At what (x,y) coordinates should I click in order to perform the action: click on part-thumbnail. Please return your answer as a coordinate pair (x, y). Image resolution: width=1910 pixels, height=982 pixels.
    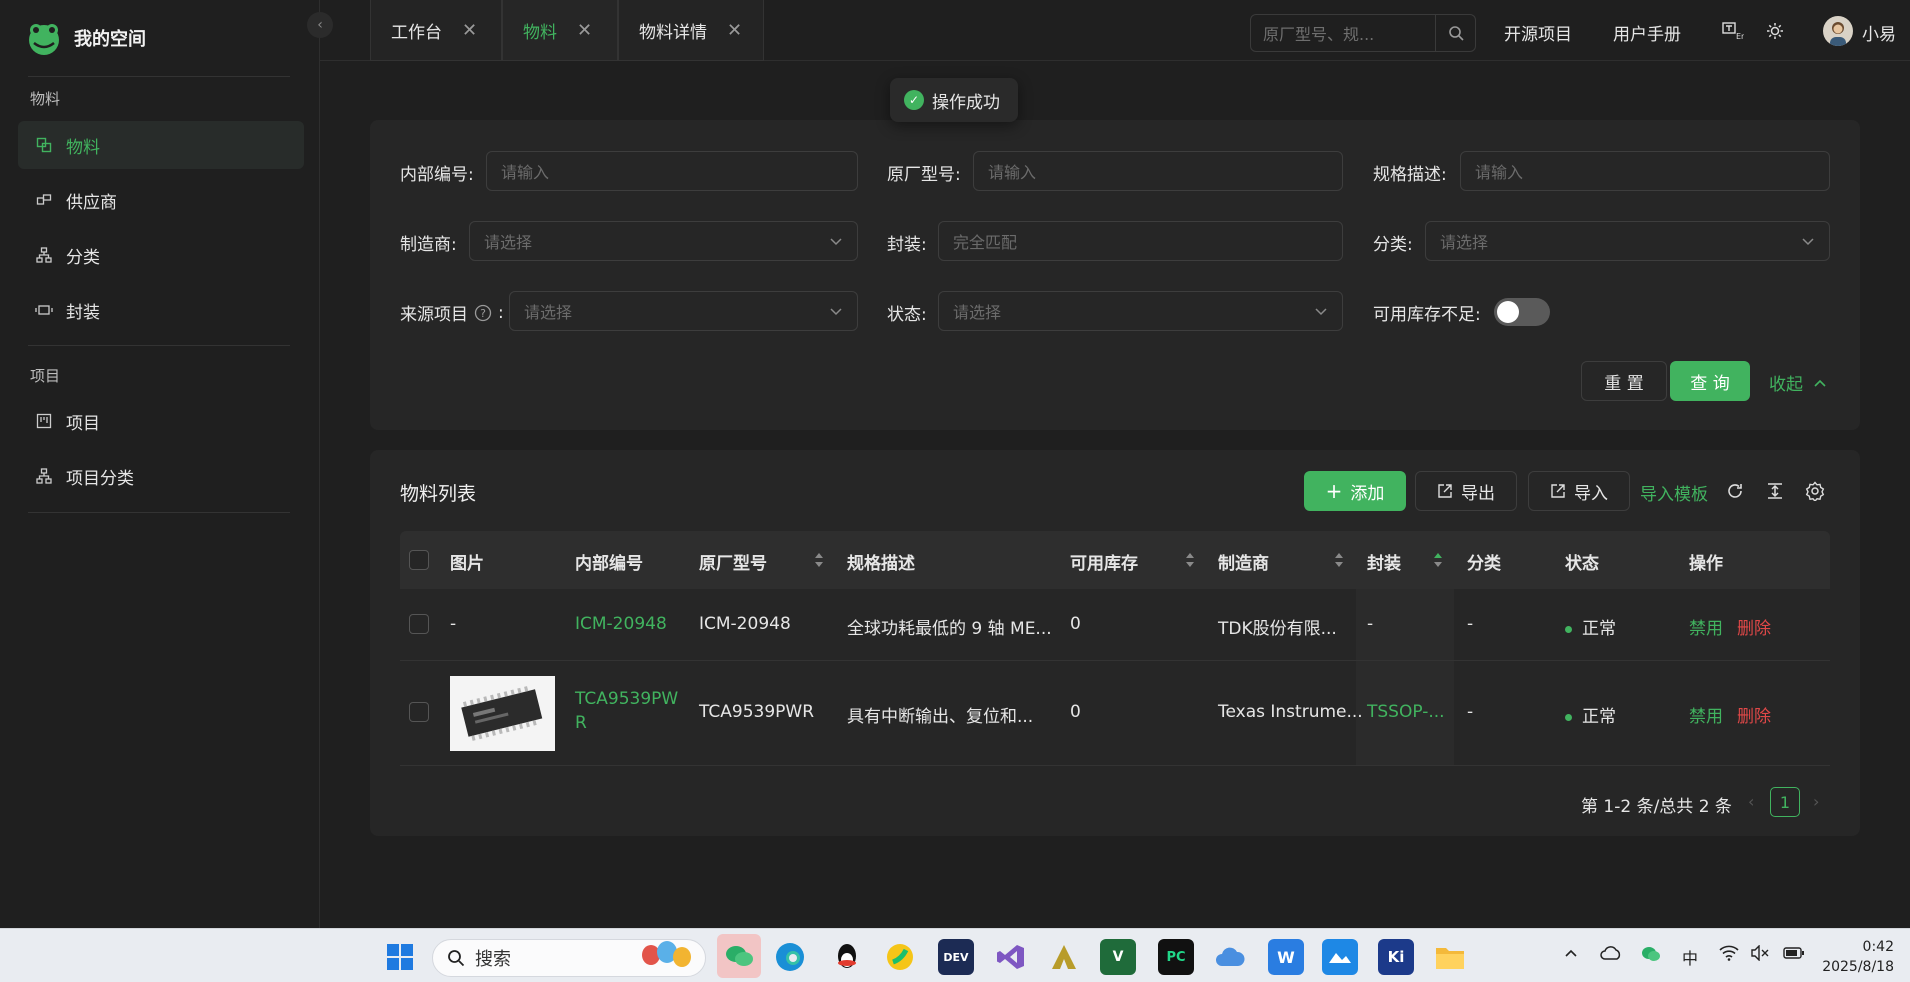
    Looking at the image, I should click on (502, 713).